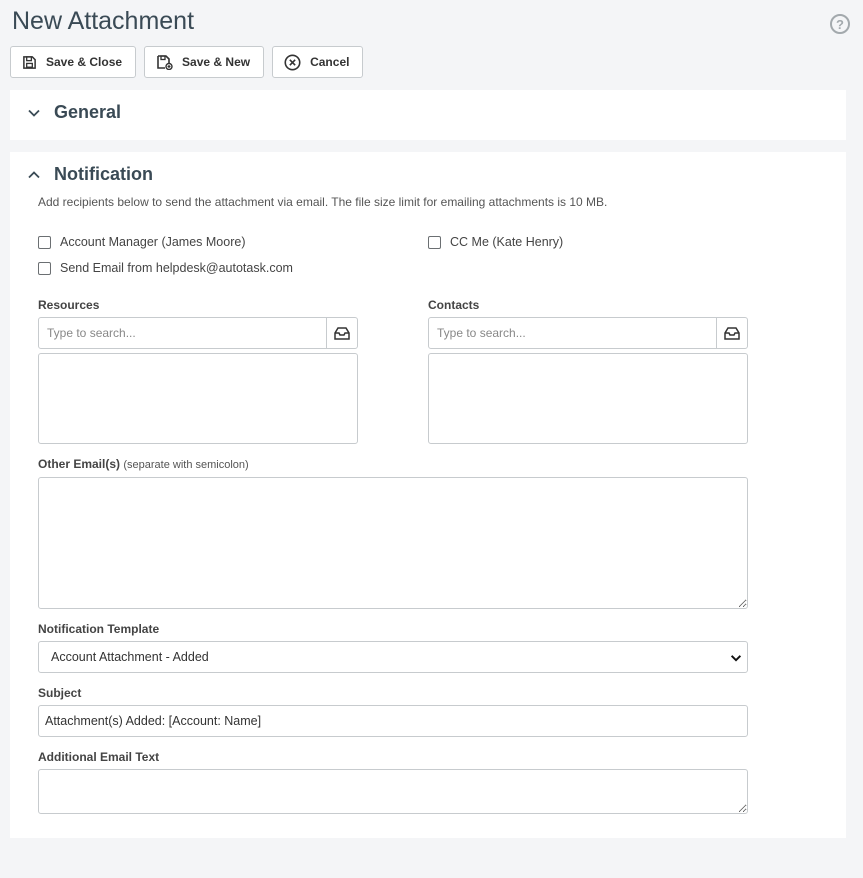  What do you see at coordinates (29, 62) in the screenshot?
I see `save-icon` at bounding box center [29, 62].